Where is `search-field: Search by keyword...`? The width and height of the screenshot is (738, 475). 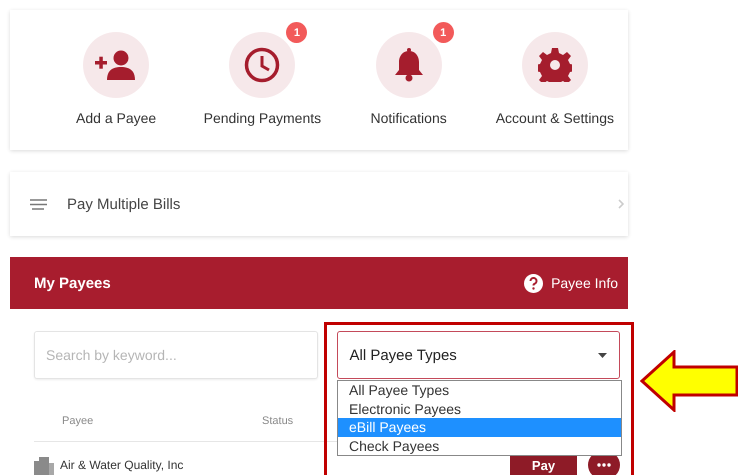
search-field: Search by keyword... is located at coordinates (176, 355).